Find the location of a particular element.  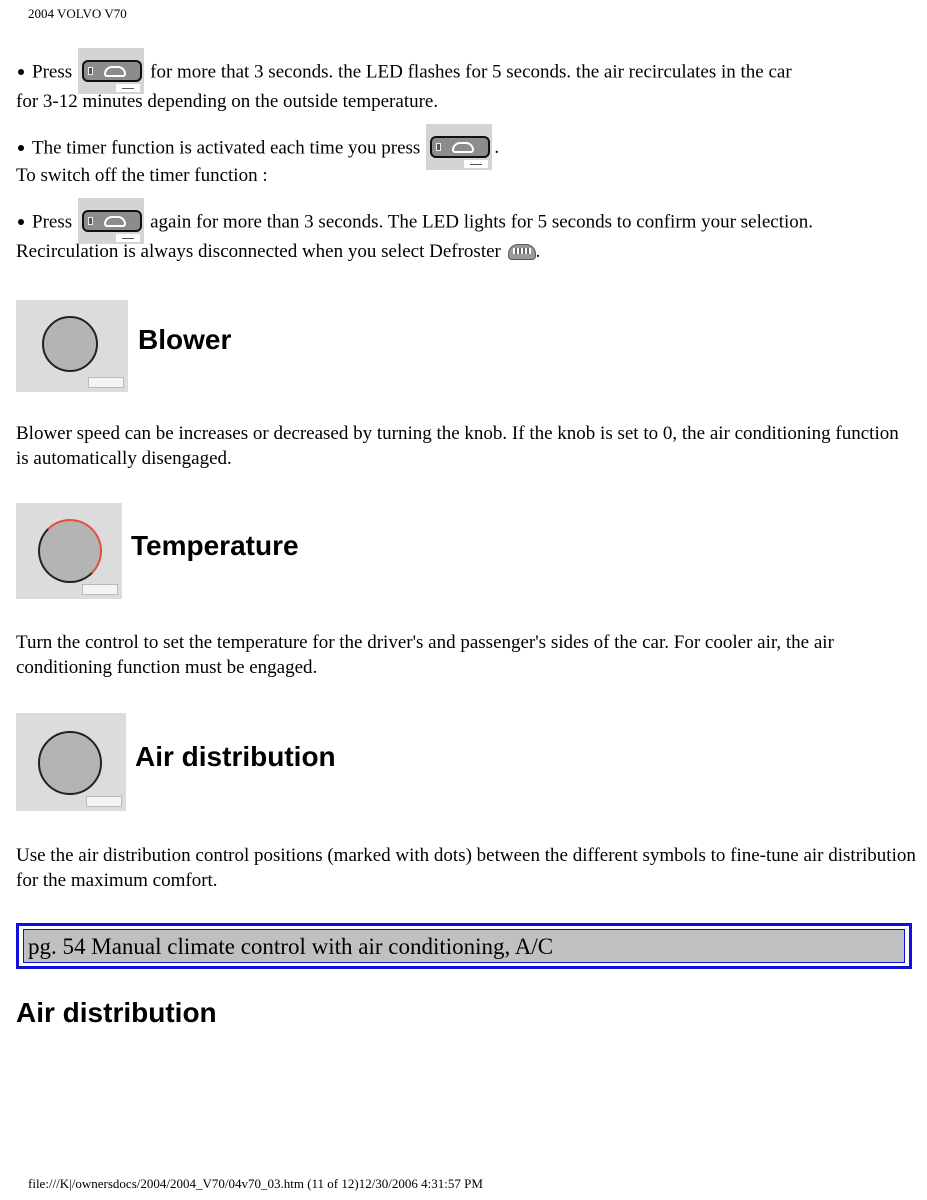

temperature-knob-image is located at coordinates (69, 551).